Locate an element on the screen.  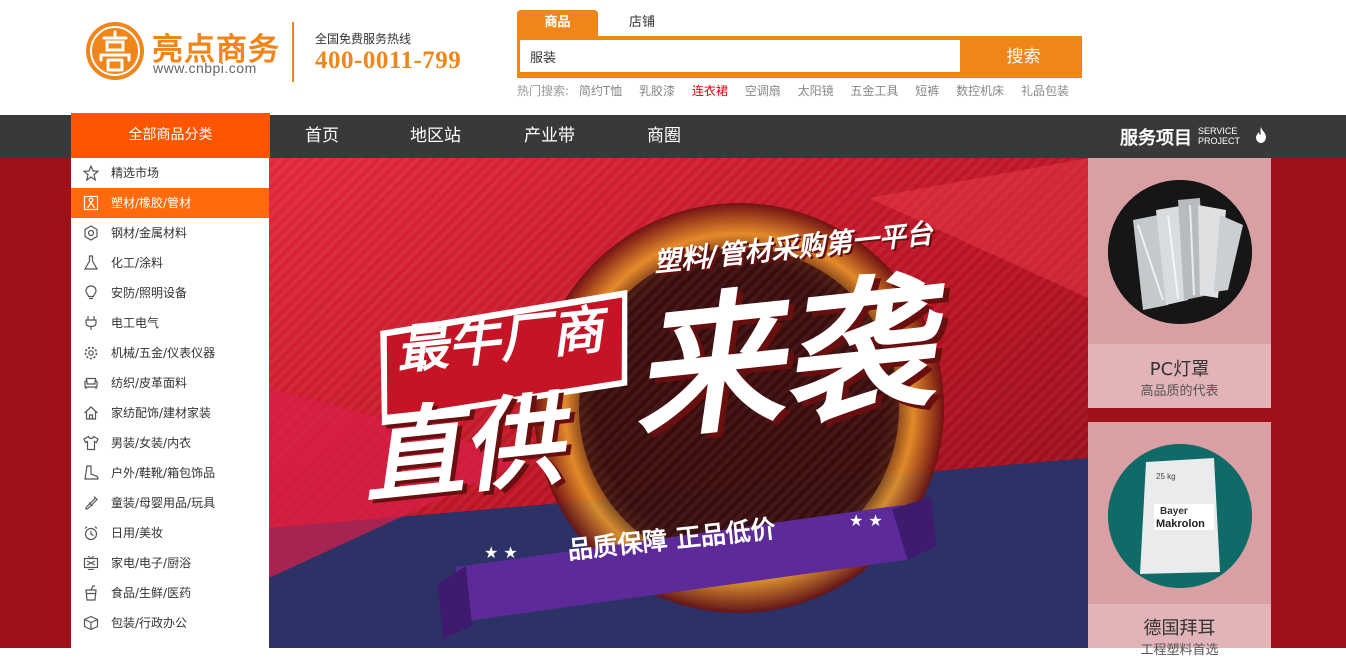
tab-products: 商品 is located at coordinates (557, 23).